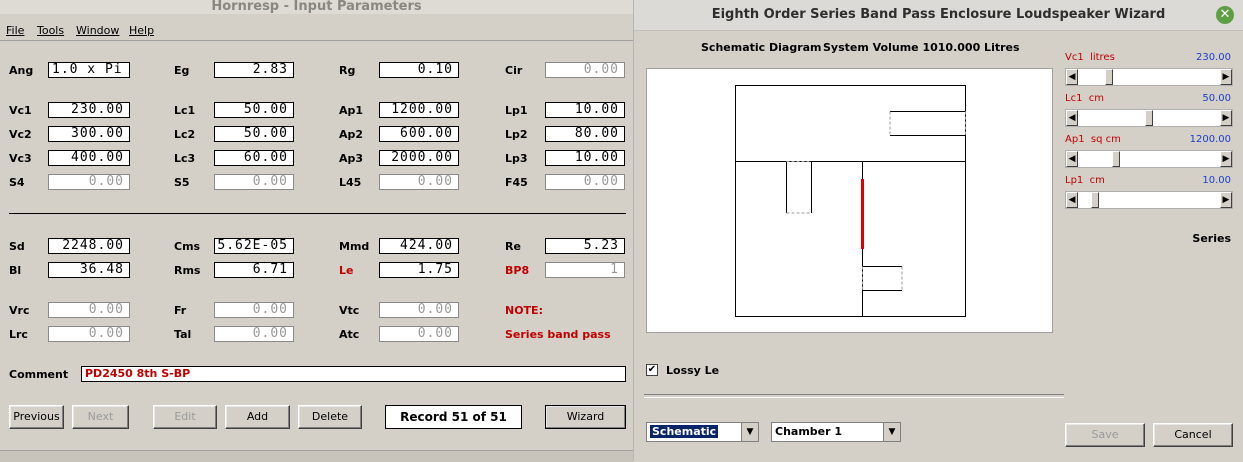 The width and height of the screenshot is (1243, 462). What do you see at coordinates (316, 7) in the screenshot?
I see `window-title: Hornresp - Input Parameters` at bounding box center [316, 7].